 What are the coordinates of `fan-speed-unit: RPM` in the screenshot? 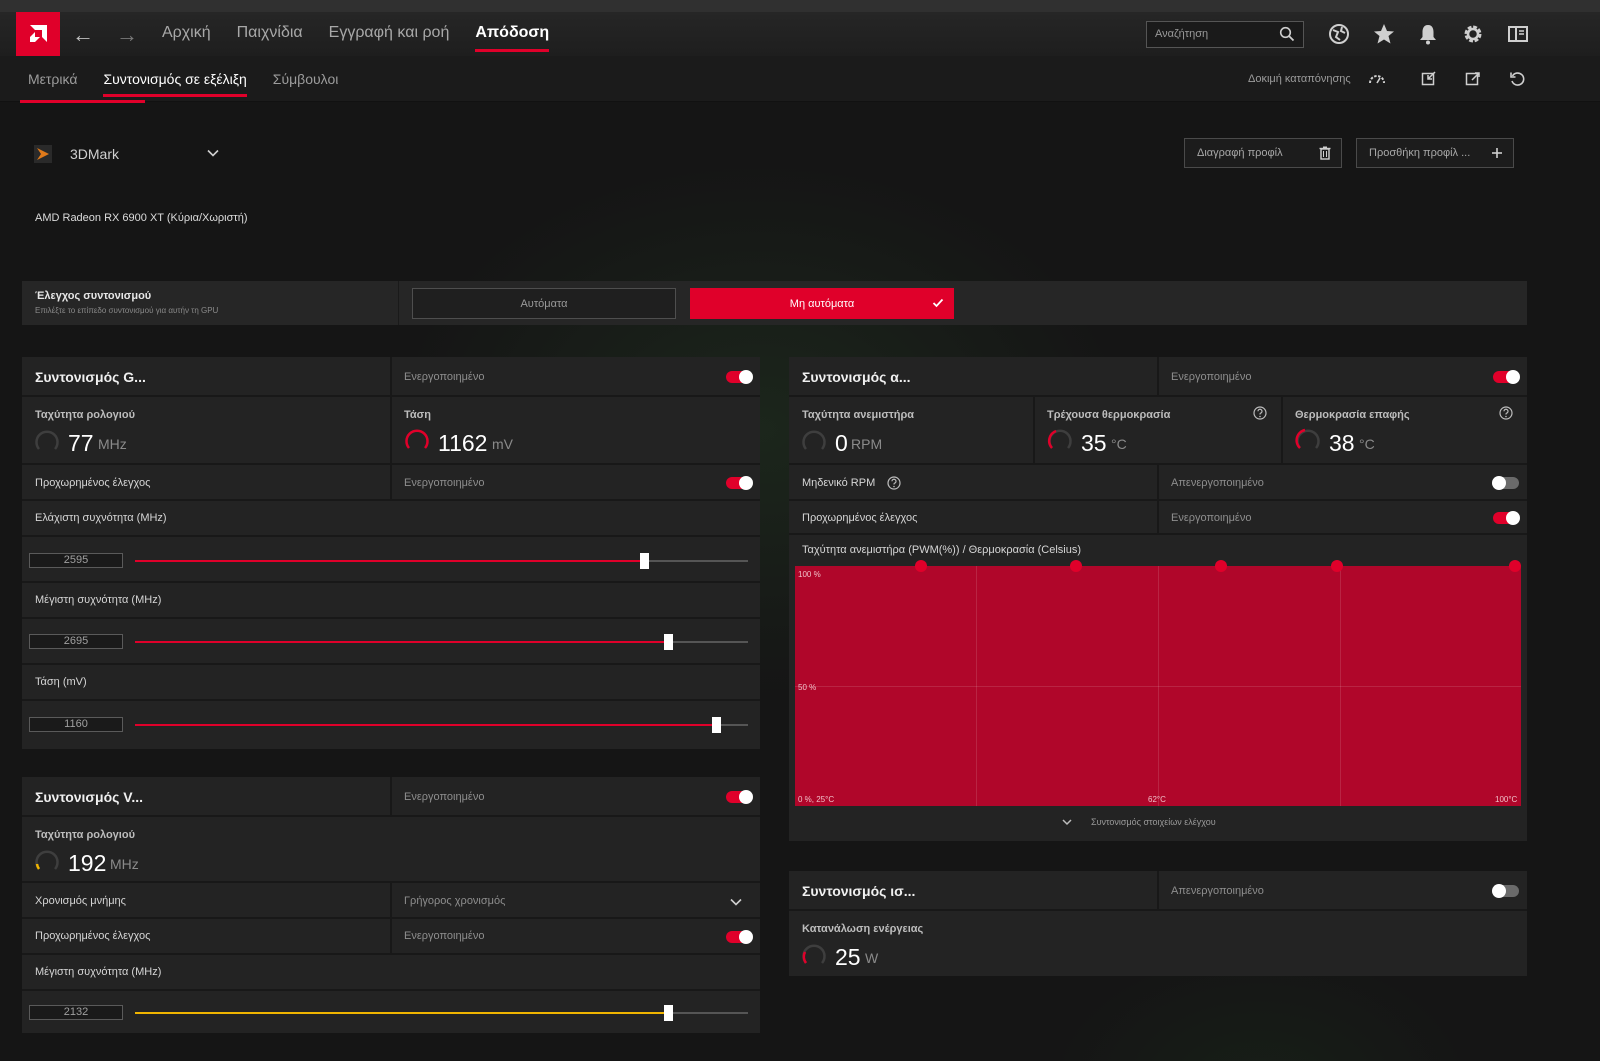 It's located at (867, 444).